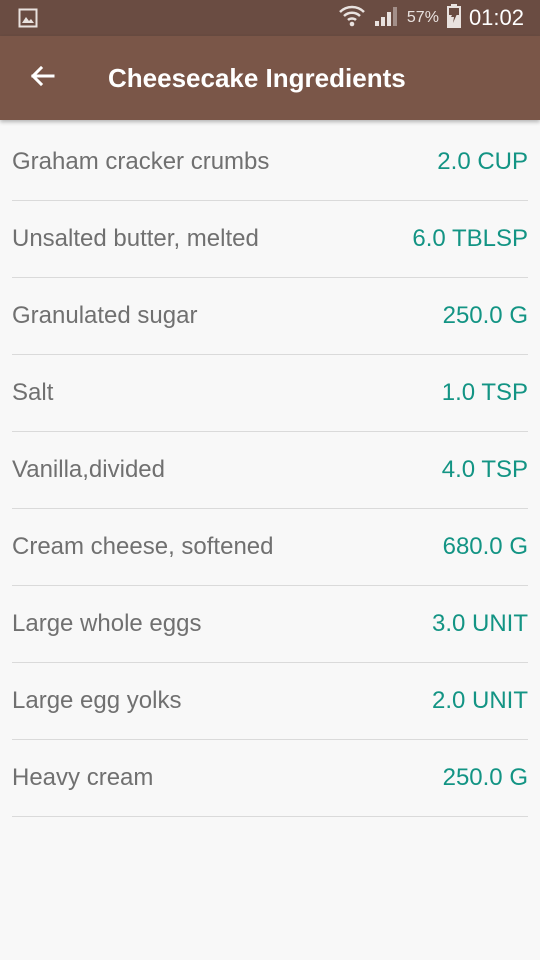 This screenshot has height=960, width=540. I want to click on back-button, so click(42, 78).